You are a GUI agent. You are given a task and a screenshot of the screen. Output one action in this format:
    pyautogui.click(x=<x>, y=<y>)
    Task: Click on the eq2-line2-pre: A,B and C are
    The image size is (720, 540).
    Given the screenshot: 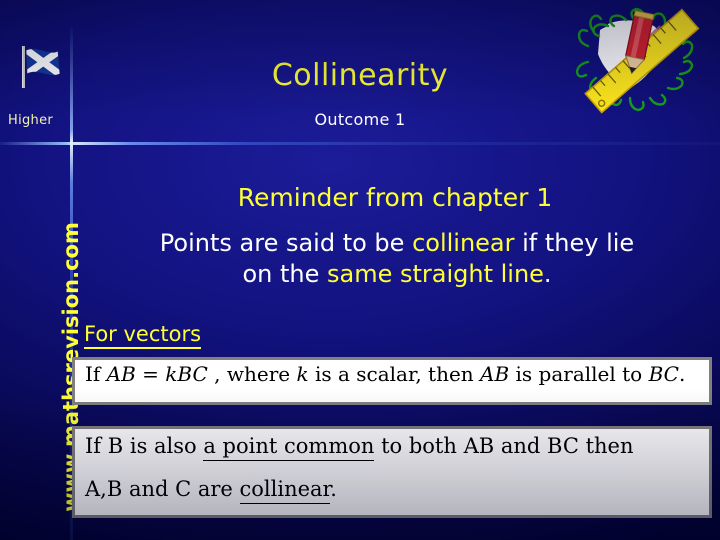 What is the action you would take?
    pyautogui.click(x=162, y=489)
    